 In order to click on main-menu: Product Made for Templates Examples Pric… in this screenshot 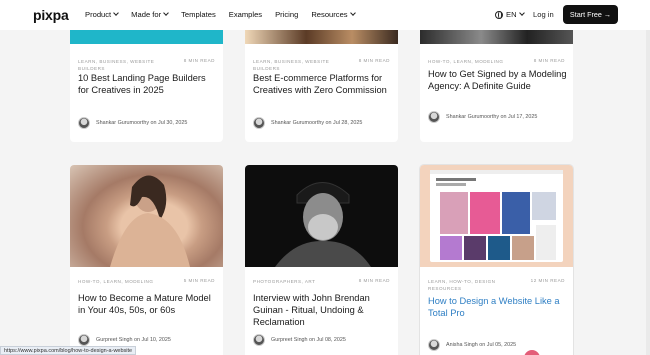, I will do `click(226, 14)`.